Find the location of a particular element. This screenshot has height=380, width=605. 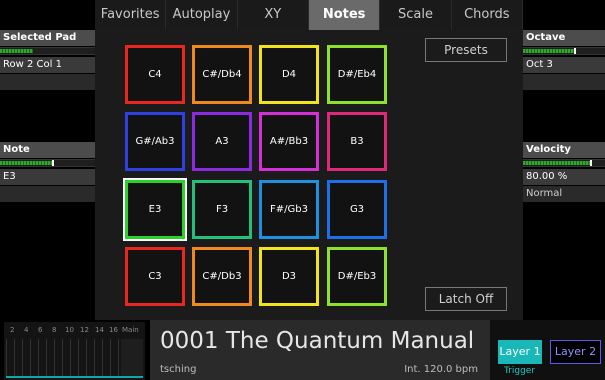

velocity-value: 80.00 % is located at coordinates (564, 177).